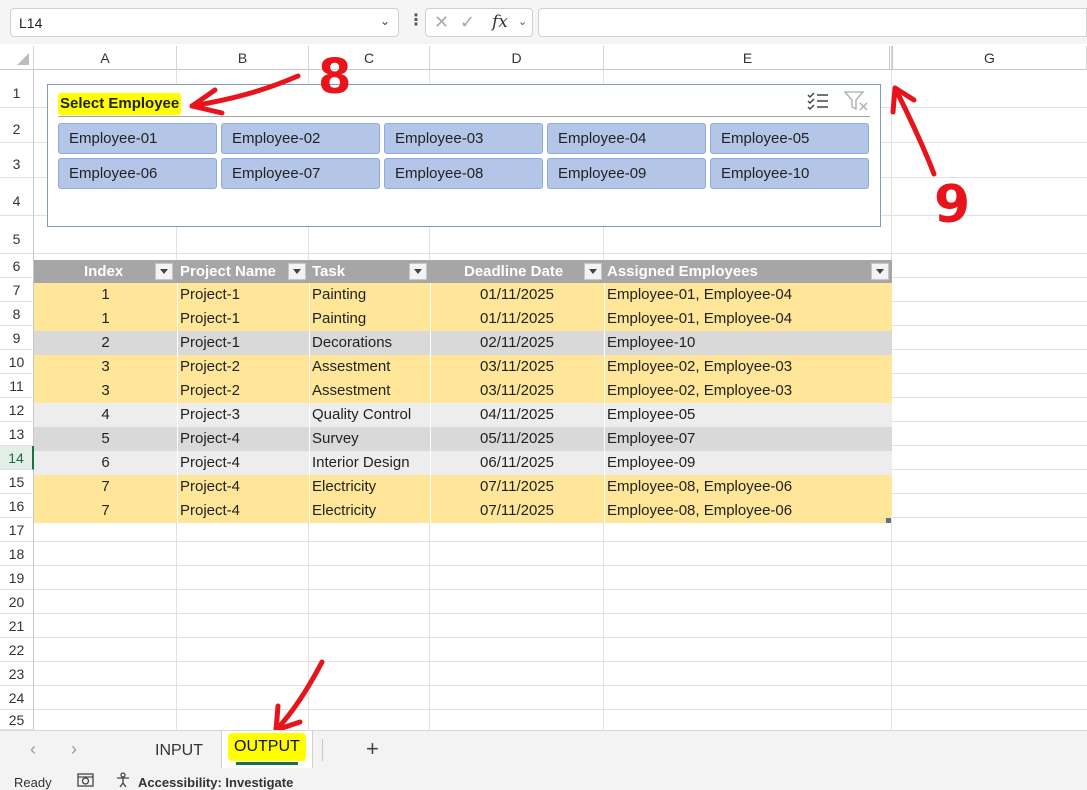 This screenshot has height=790, width=1087. I want to click on cell-task: Survey, so click(371, 439).